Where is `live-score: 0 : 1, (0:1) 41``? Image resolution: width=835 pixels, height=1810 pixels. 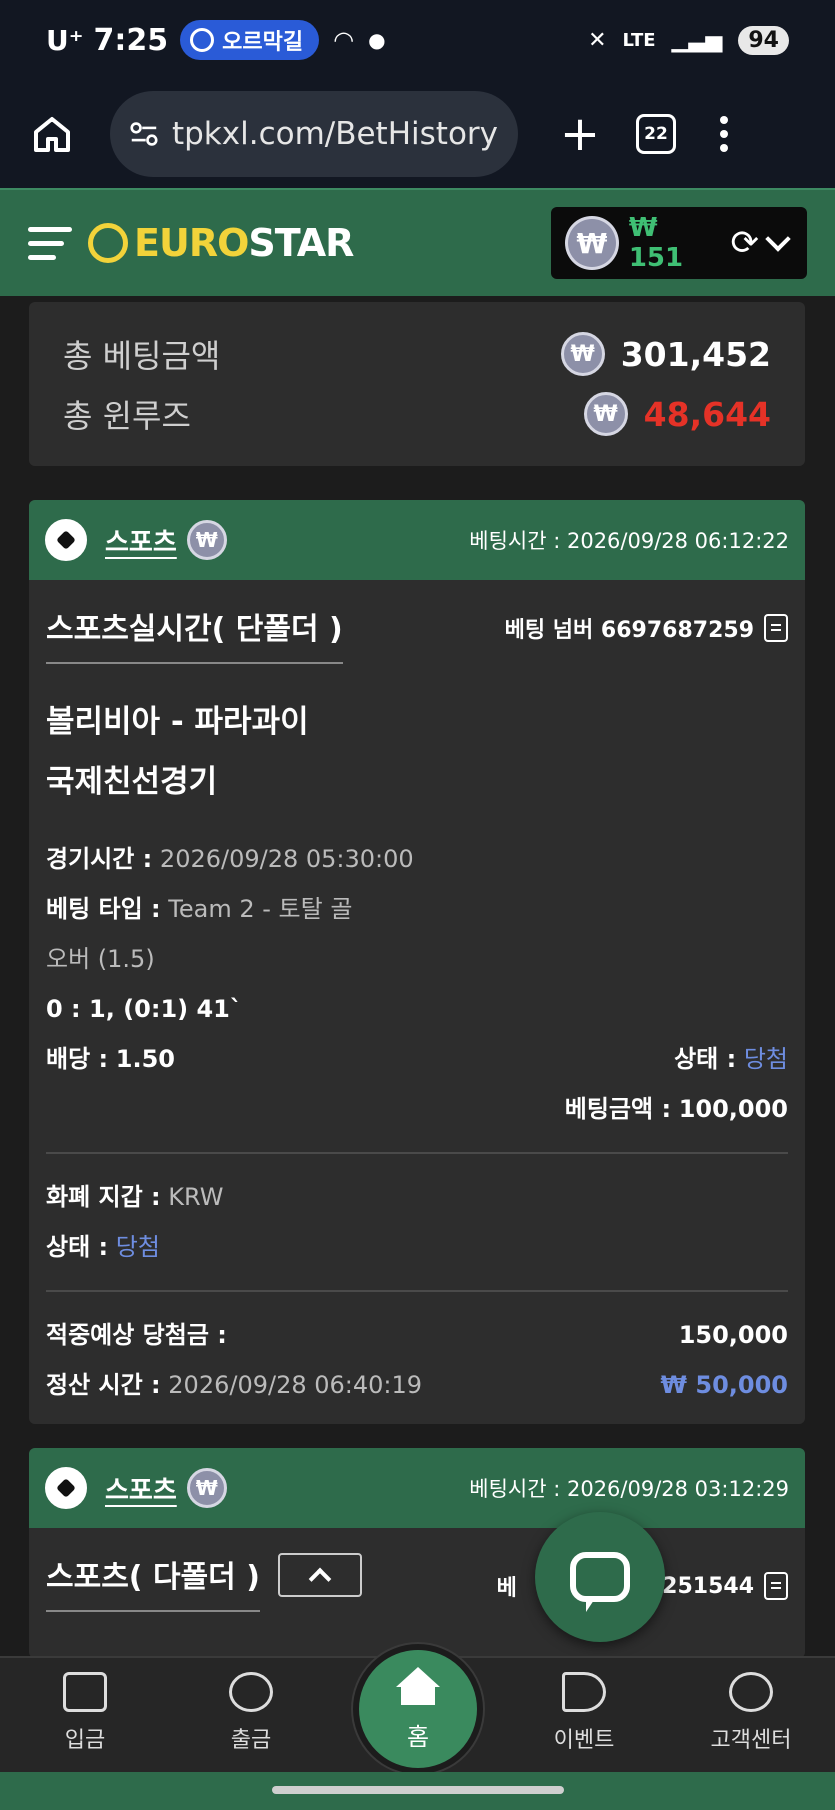
live-score: 0 : 1, (0:1) 41` is located at coordinates (144, 1009).